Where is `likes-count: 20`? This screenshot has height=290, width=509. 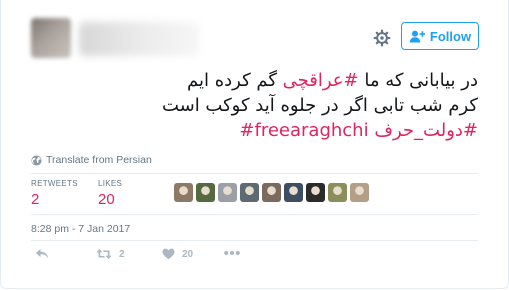
likes-count: 20 is located at coordinates (106, 199).